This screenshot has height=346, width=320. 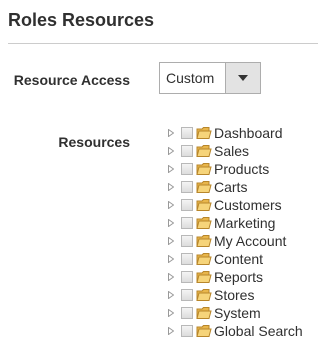 I want to click on triangle-down-icon, so click(x=243, y=78).